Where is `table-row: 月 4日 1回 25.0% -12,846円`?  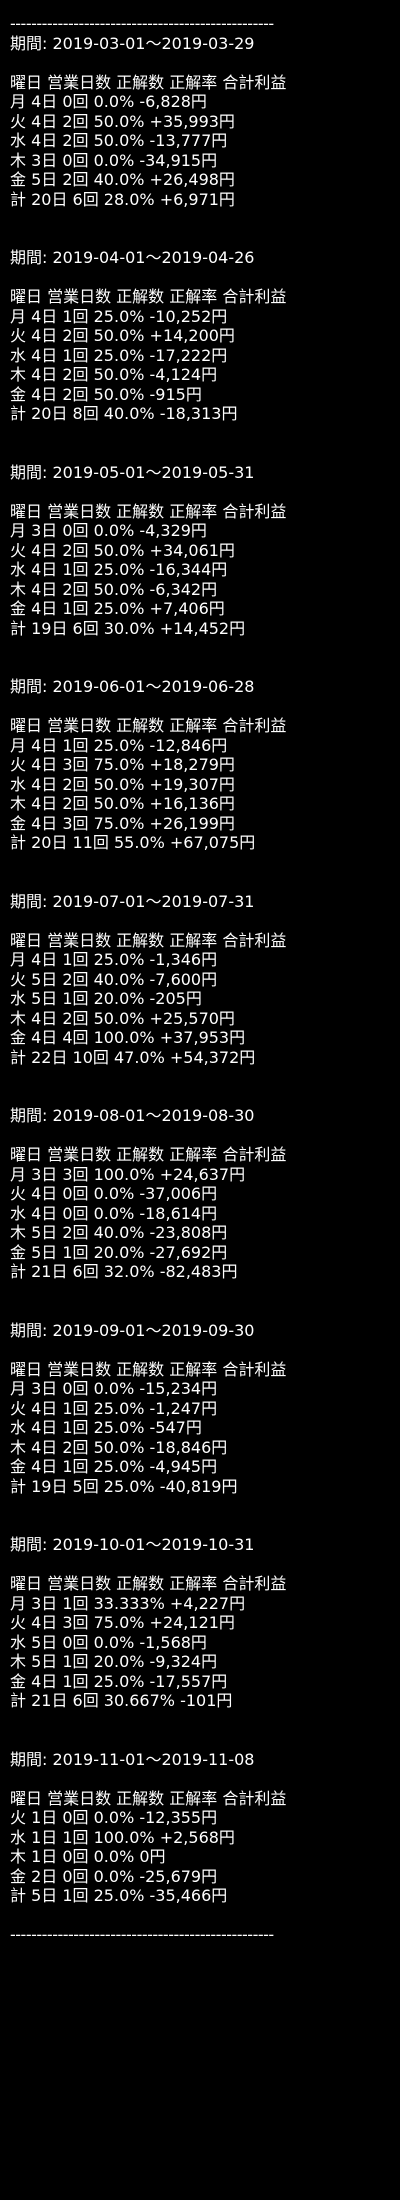 table-row: 月 4日 1回 25.0% -12,846円 is located at coordinates (119, 745).